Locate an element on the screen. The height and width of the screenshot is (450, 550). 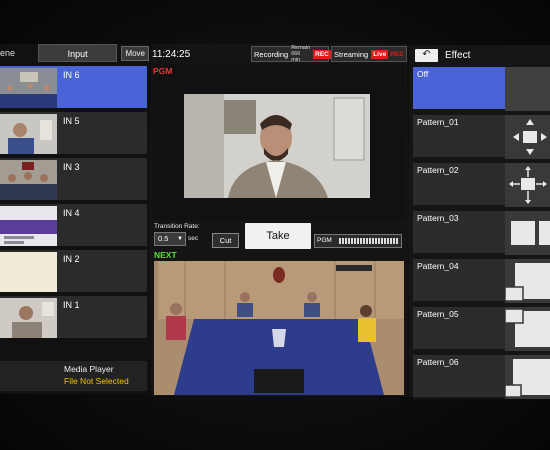
input-item-in6: IN 6 is located at coordinates (73, 88).